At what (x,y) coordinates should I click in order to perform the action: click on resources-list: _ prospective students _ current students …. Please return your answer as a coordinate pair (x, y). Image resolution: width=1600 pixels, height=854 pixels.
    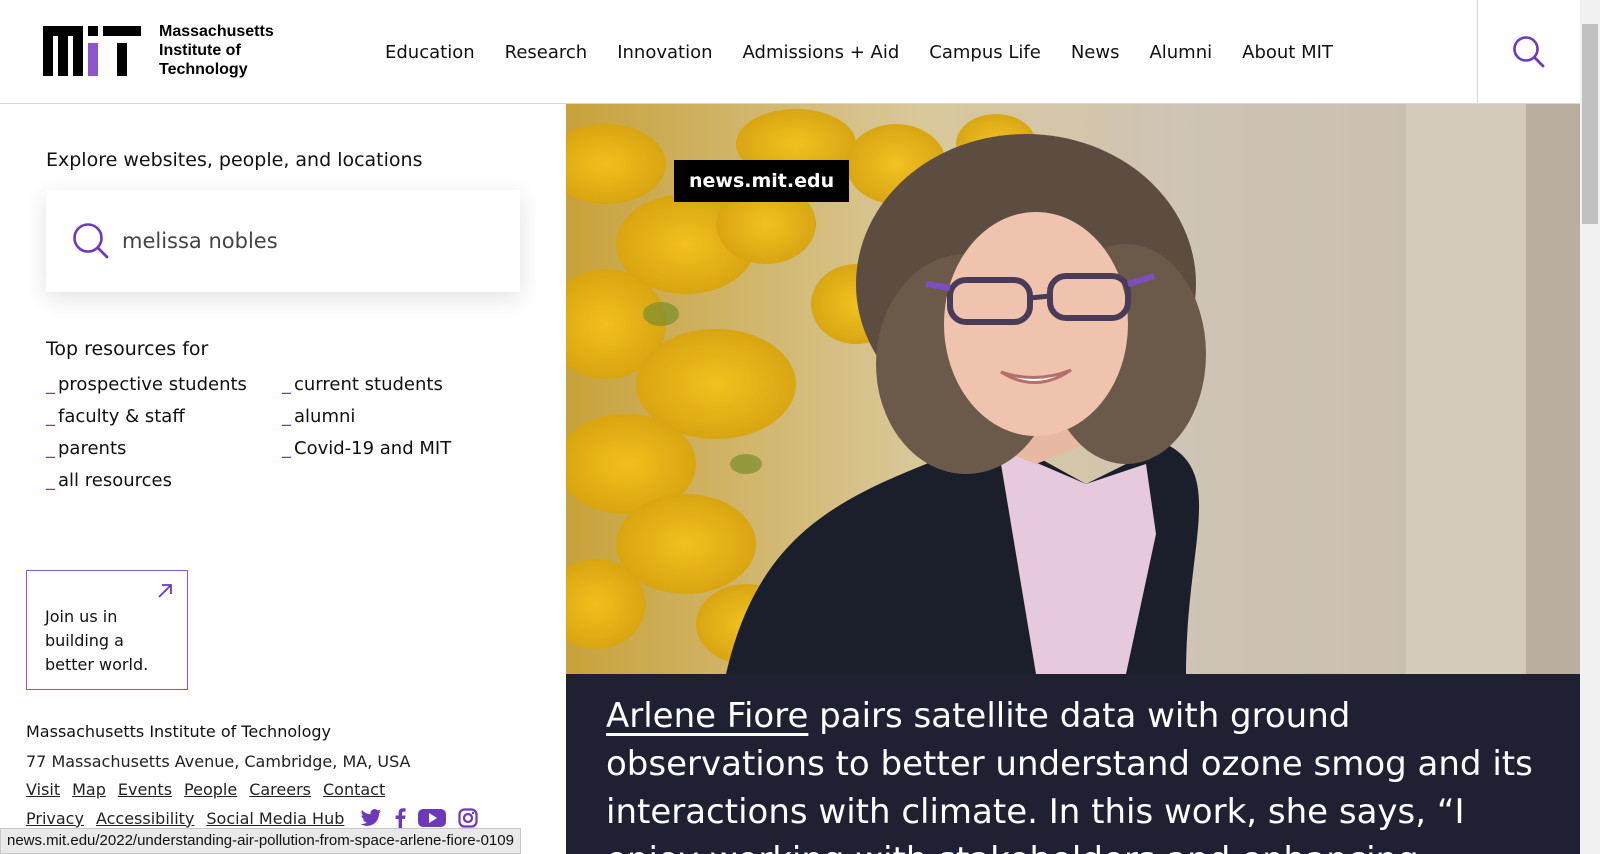
    Looking at the image, I should click on (266, 432).